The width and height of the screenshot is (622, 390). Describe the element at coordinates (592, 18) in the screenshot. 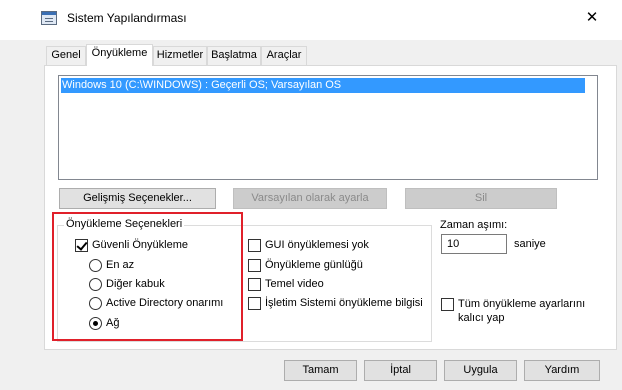

I see `close-icon: ✕` at that location.